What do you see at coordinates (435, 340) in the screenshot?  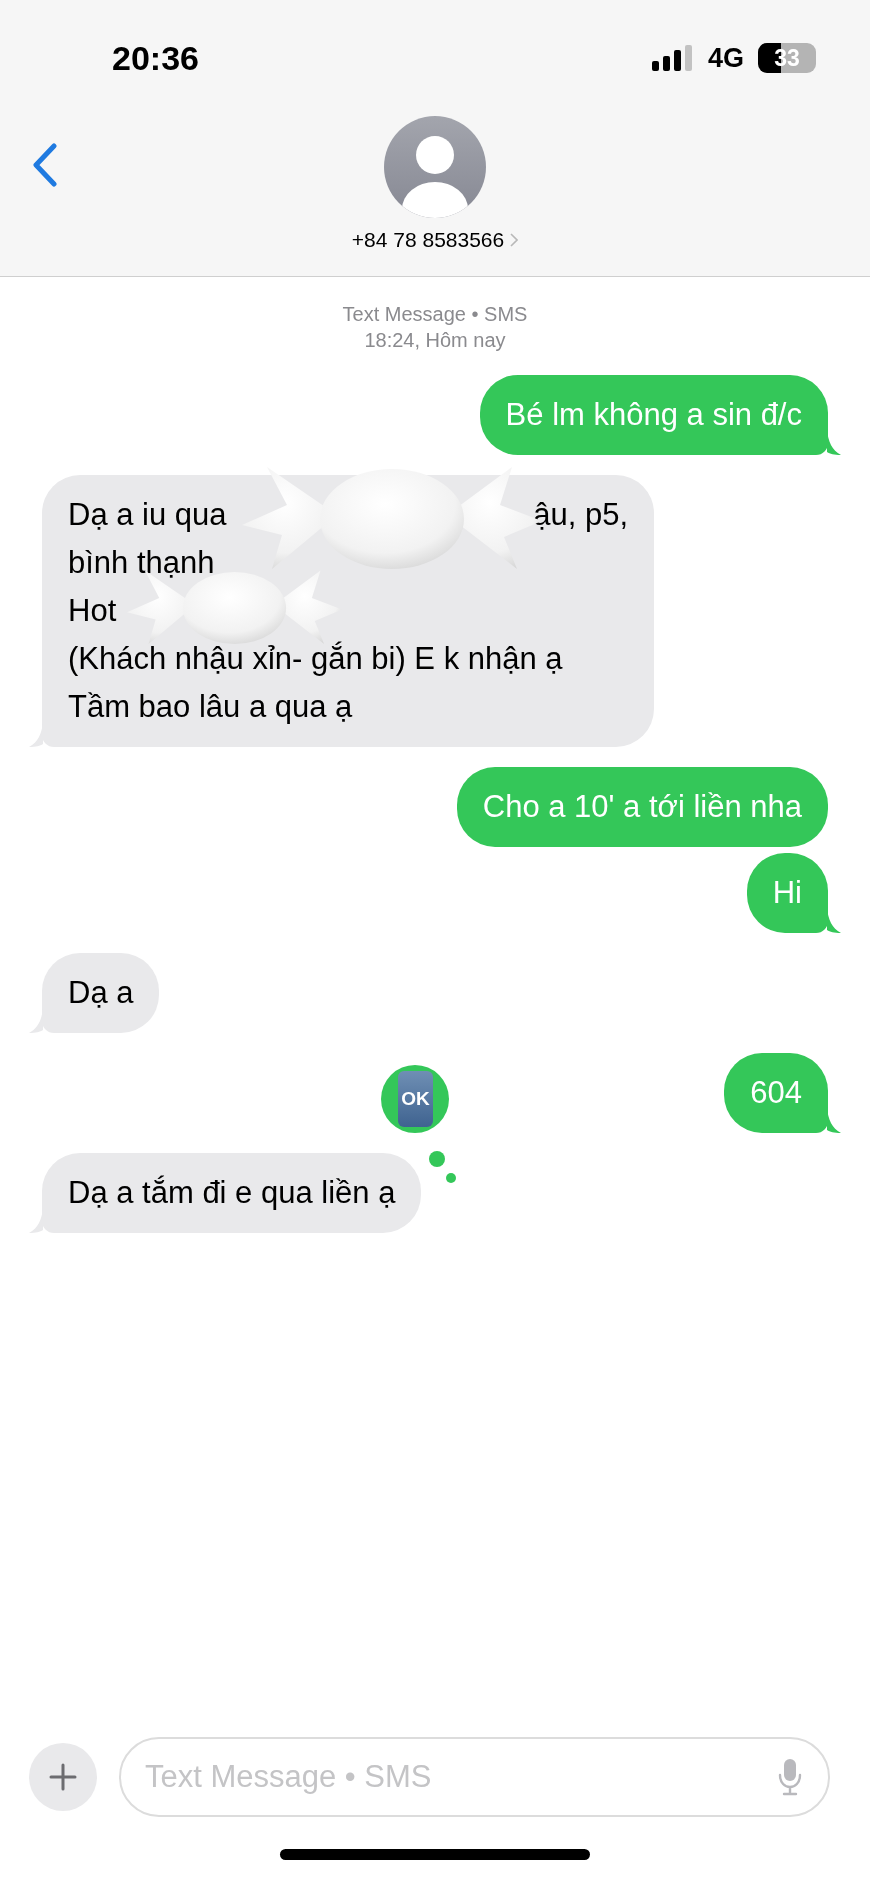 I see `message-timestamp: 18:24, Hôm nay` at bounding box center [435, 340].